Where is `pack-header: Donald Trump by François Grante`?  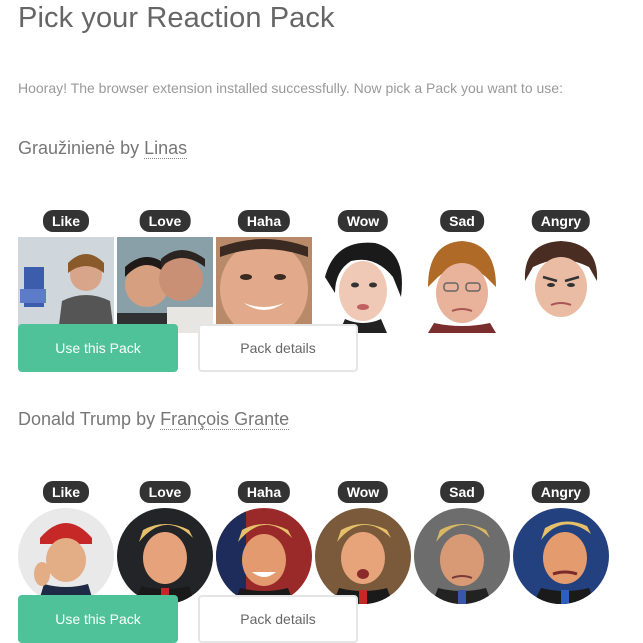
pack-header: Donald Trump by François Grante is located at coordinates (328, 421).